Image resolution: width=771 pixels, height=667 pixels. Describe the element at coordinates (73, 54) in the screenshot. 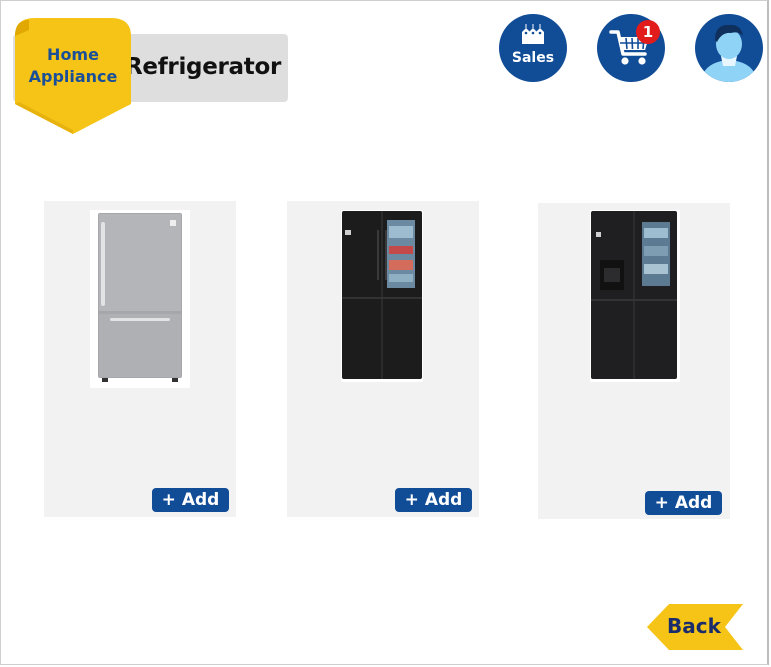

I see `ribbon-line-1: Home` at that location.